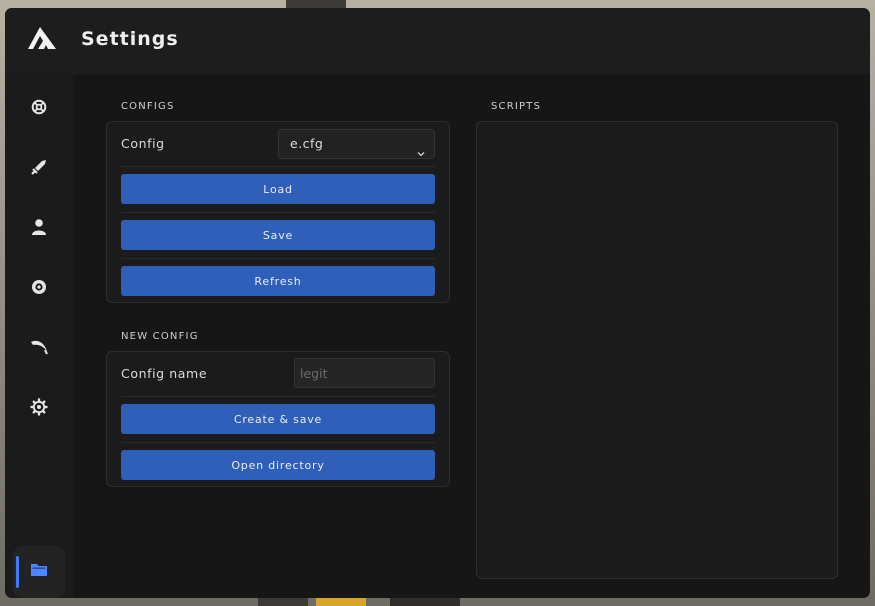  I want to click on configs-panel: Config e.cfg Load Save Refresh, so click(278, 212).